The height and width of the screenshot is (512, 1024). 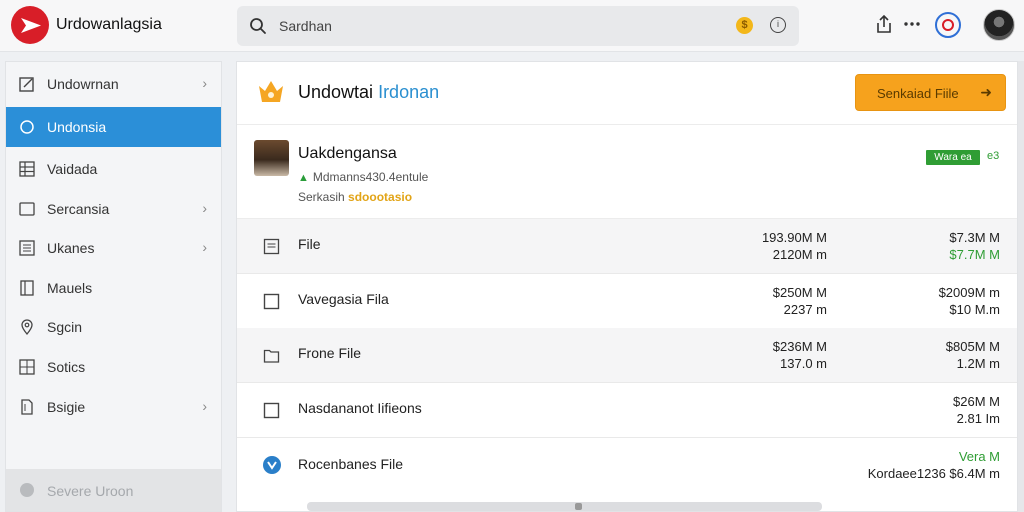 I want to click on sidebar-footer-item: Severe Uroon, so click(x=113, y=490).